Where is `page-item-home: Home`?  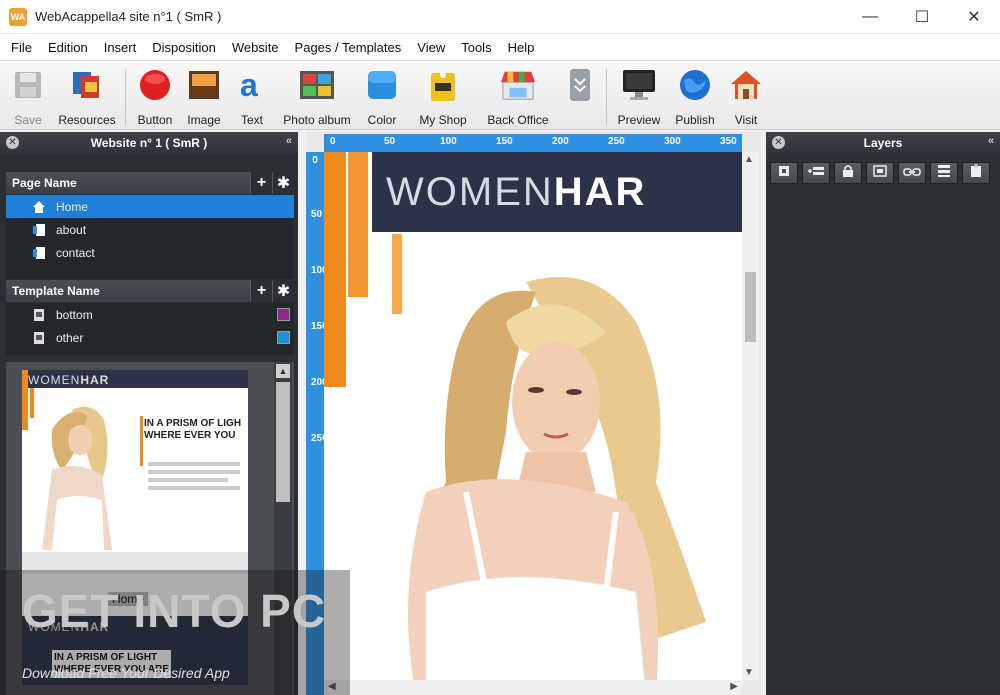
page-item-home: Home is located at coordinates (150, 206).